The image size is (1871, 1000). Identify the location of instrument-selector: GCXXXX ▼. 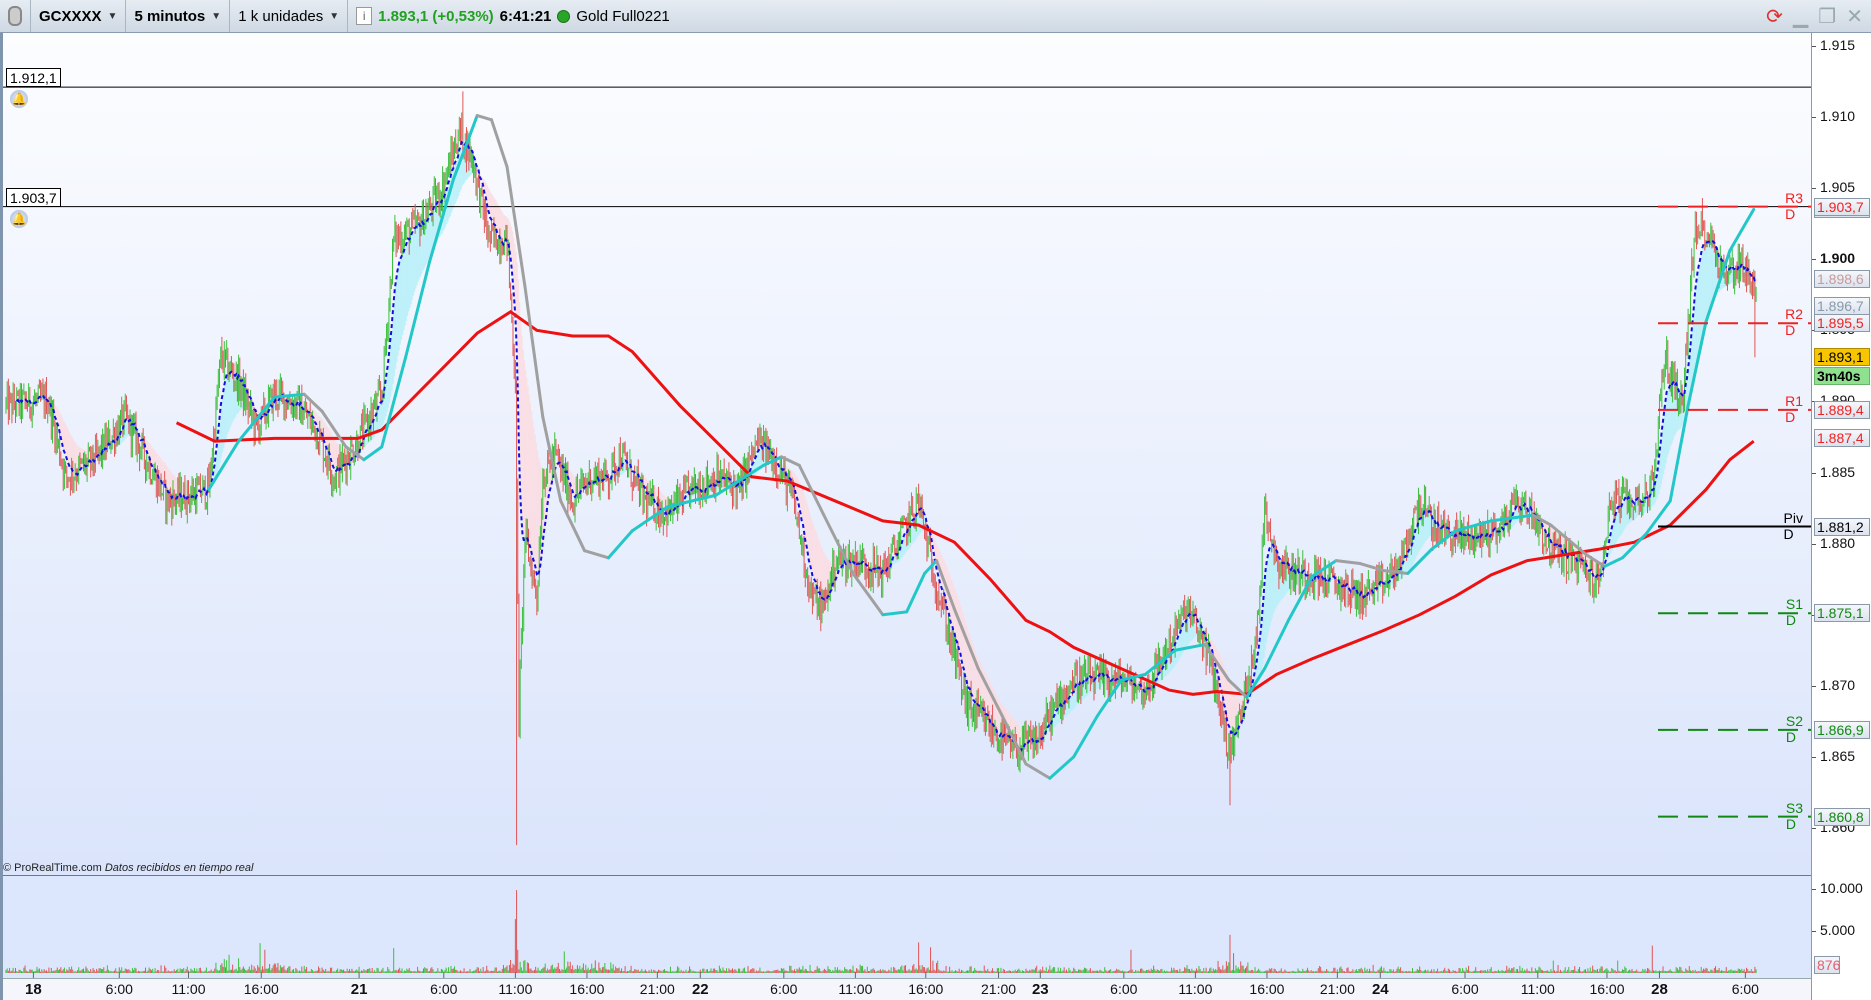
(79, 16).